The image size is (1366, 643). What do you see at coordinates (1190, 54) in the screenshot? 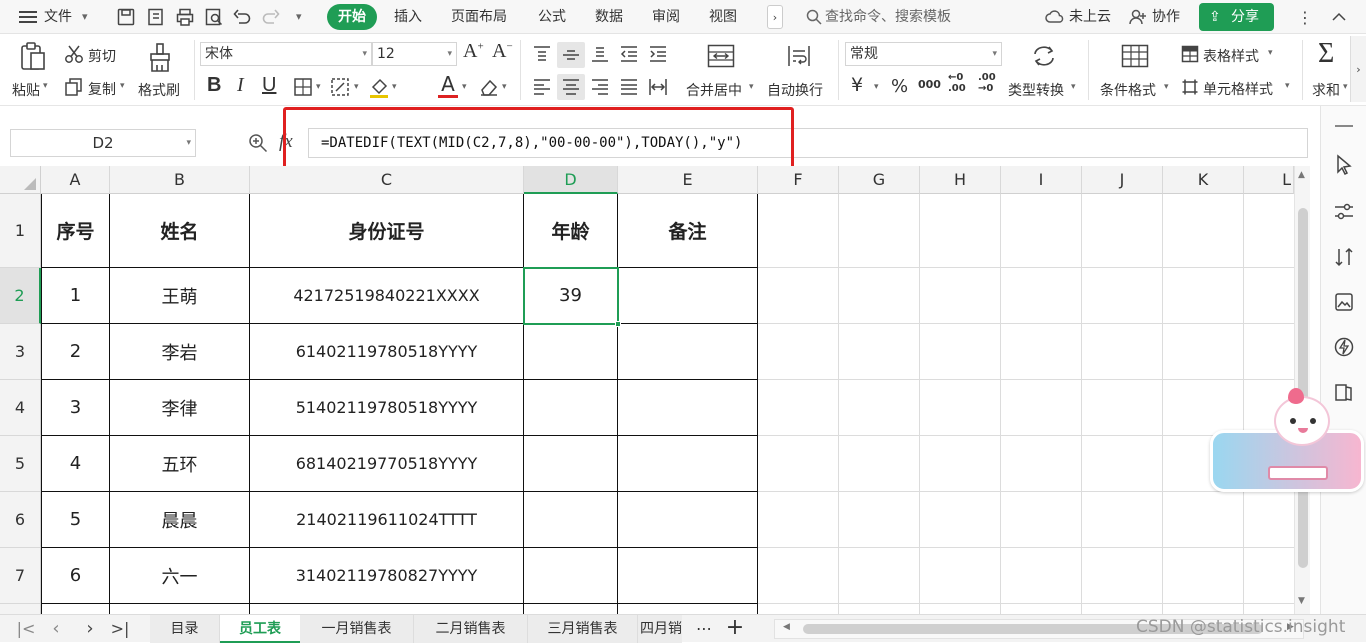
I see `table-style-icon` at bounding box center [1190, 54].